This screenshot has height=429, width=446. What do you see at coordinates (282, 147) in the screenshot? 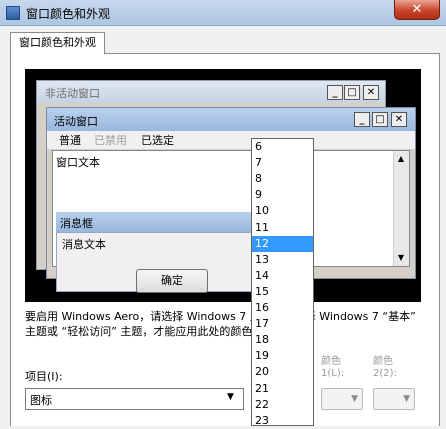
I see `size-option: 6` at bounding box center [282, 147].